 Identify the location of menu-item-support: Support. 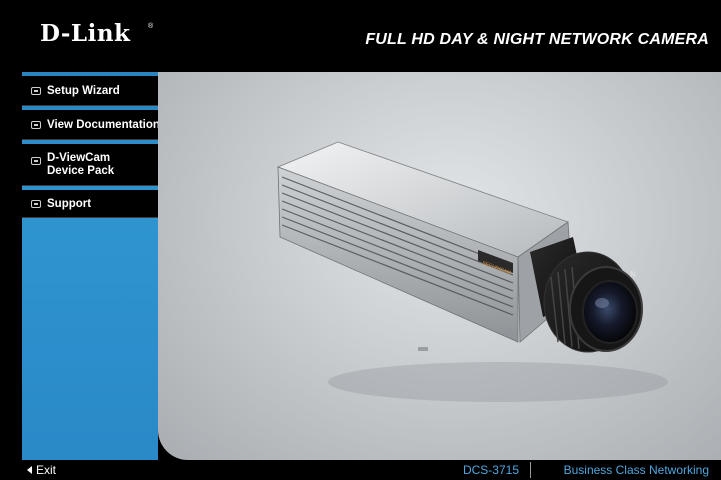
(90, 204).